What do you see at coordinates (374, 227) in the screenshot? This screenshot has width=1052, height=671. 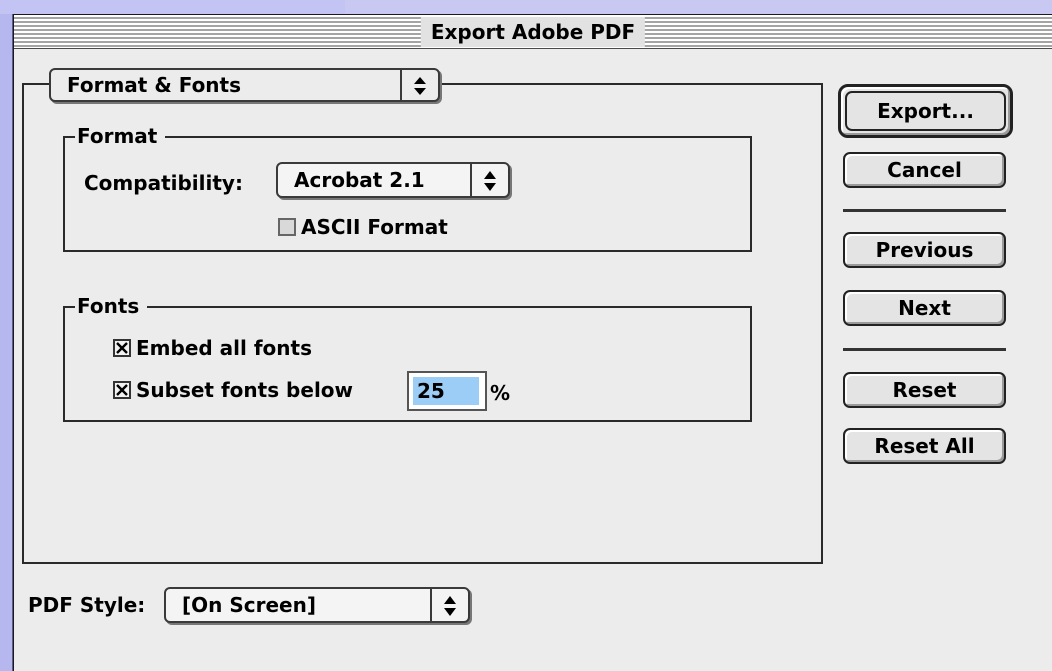 I see `ascii-format-label: ASCII Format` at bounding box center [374, 227].